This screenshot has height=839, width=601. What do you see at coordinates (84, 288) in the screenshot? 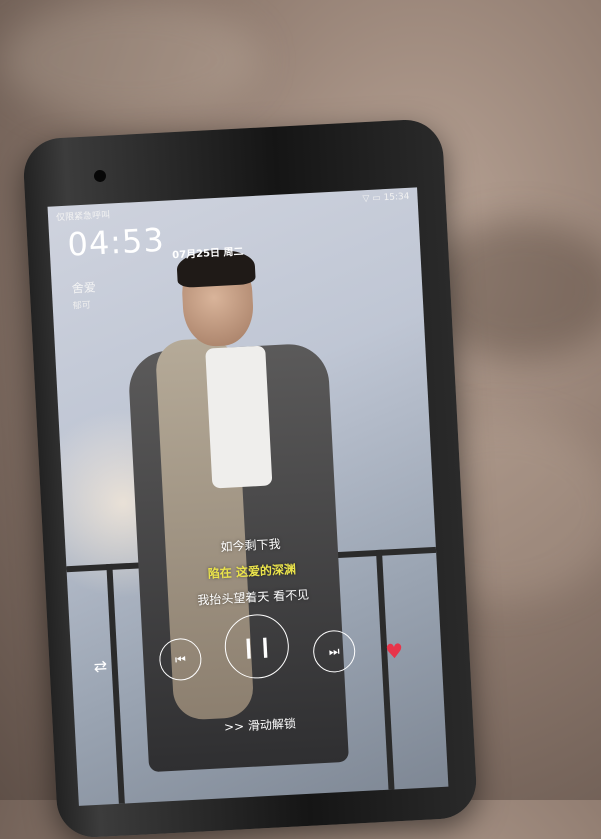
I see `song-title: 舍爱` at bounding box center [84, 288].